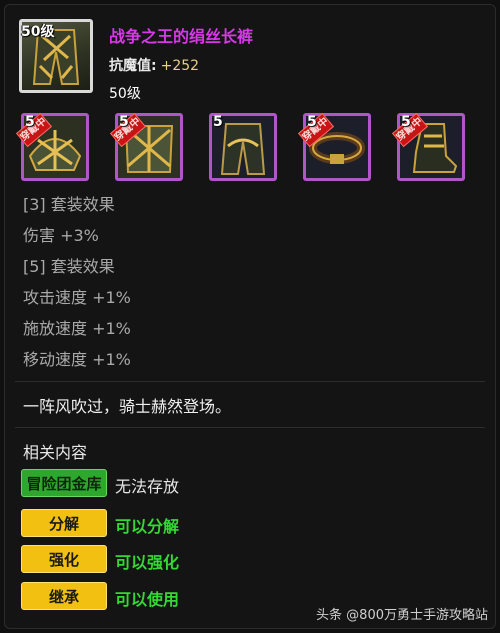 The width and height of the screenshot is (500, 633). Describe the element at coordinates (147, 562) in the screenshot. I see `enhance-status: 可以强化` at that location.